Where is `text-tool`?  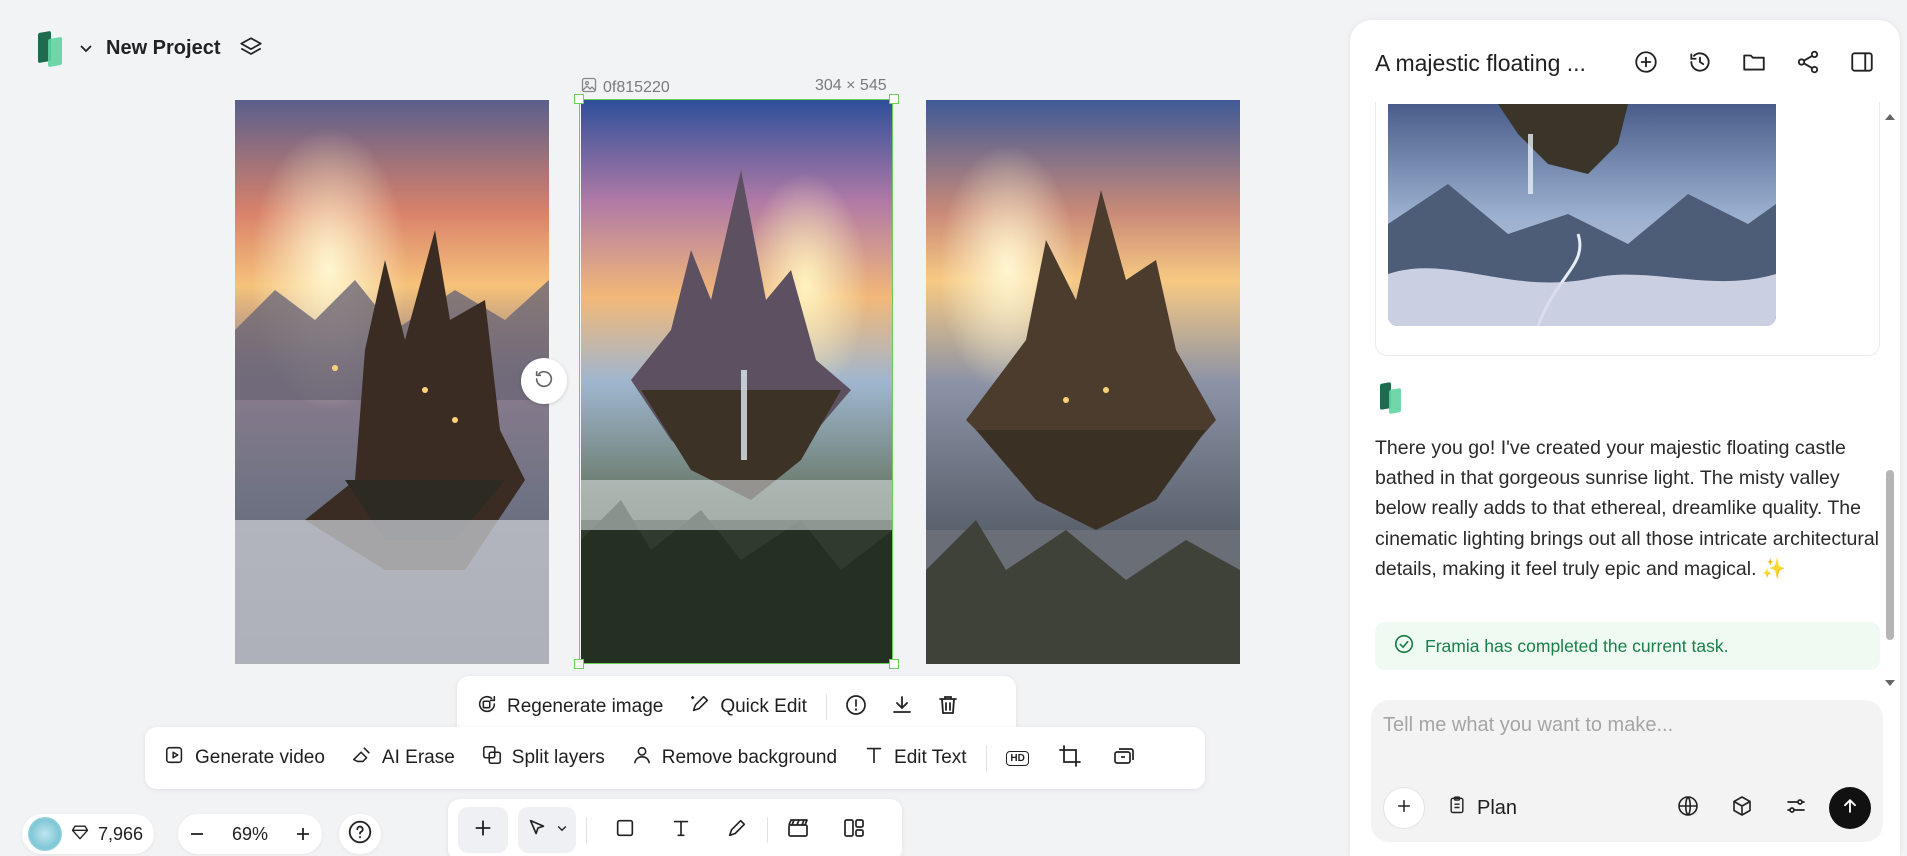 text-tool is located at coordinates (681, 827).